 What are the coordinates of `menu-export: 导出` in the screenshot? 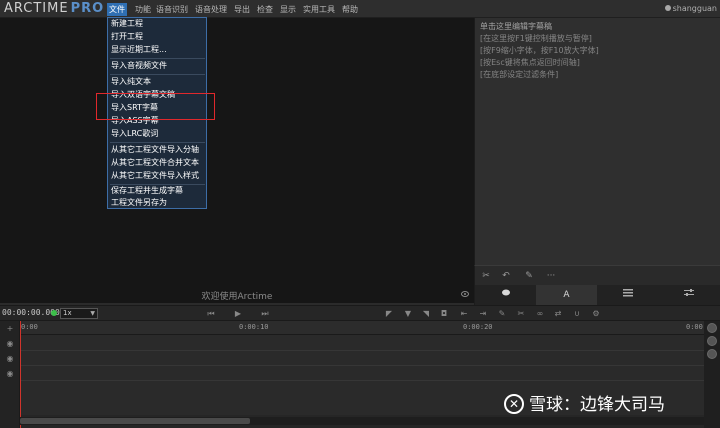 It's located at (242, 9).